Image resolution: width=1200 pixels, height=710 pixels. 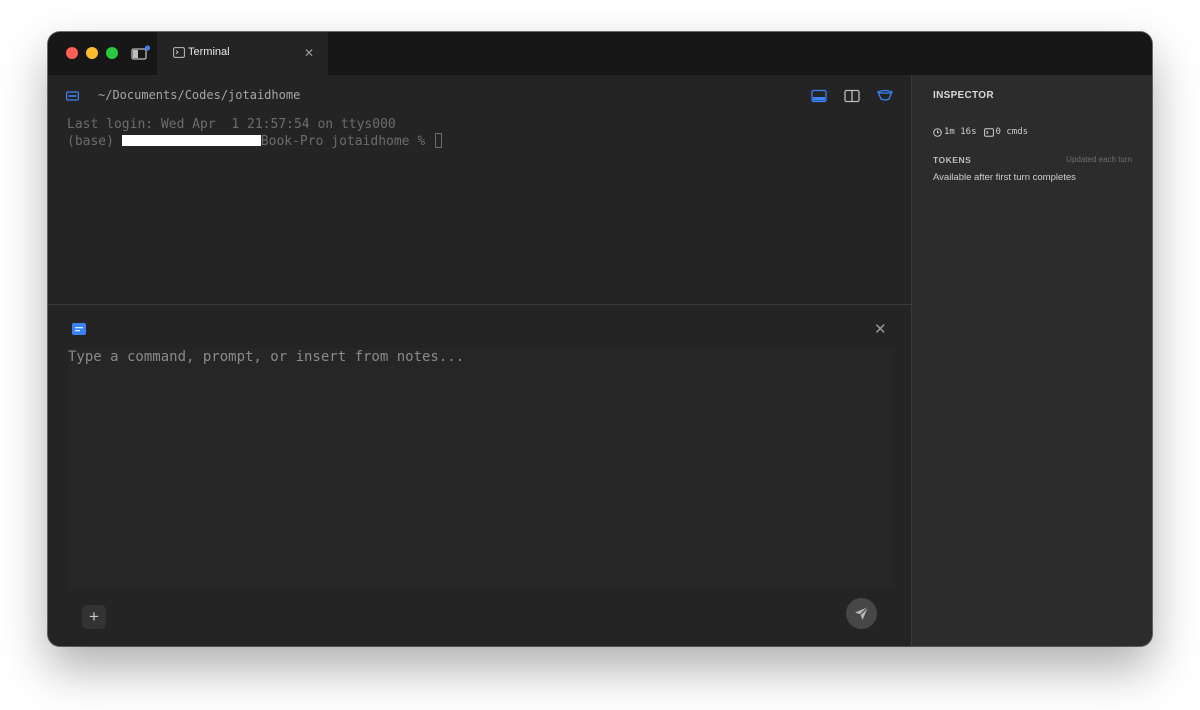 I want to click on prompt-suffix: Book-Pro jotaidhome %, so click(x=346, y=141).